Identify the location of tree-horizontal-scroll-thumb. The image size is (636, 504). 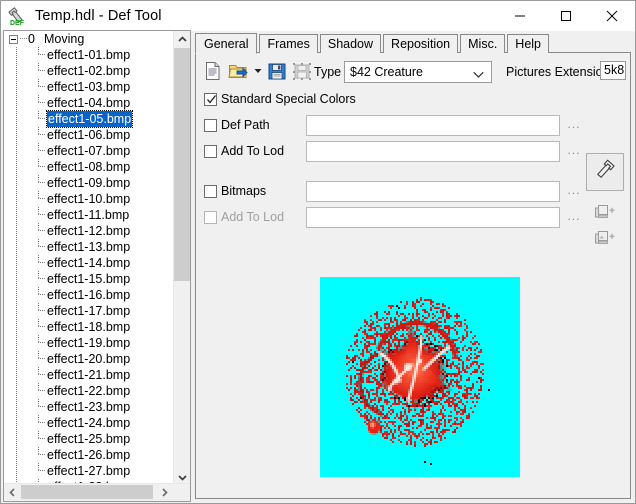
(87, 492).